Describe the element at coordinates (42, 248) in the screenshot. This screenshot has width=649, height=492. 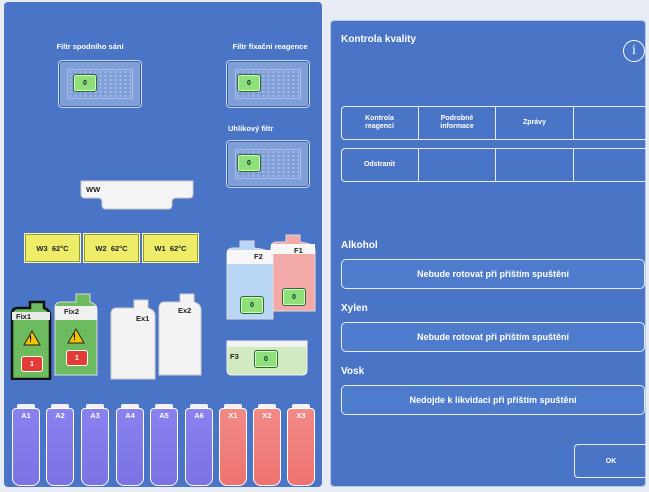
I see `wax-bath-name: W3` at that location.